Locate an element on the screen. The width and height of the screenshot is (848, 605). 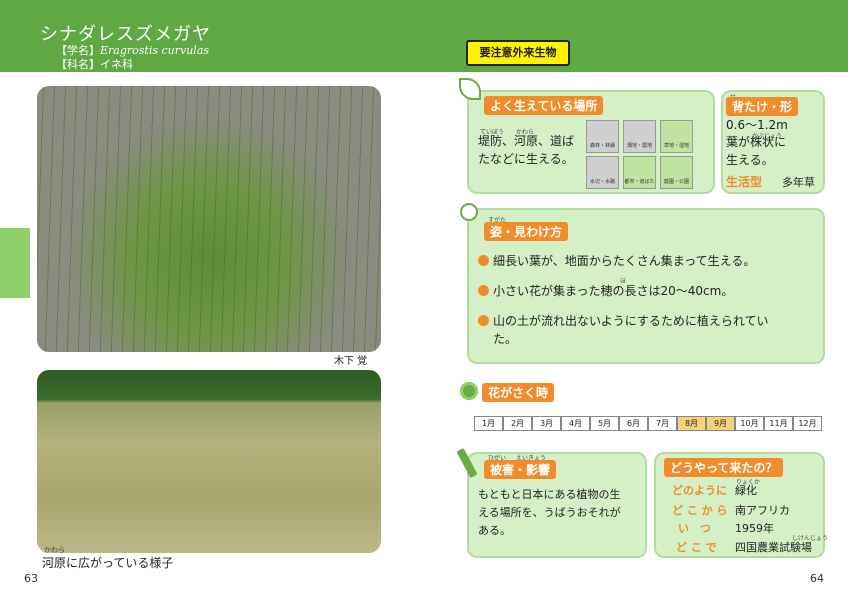
habitat-icons: 森林・林縁 畑地・農地 草地・湿地 水辺・水路 都市・道ばた 庭園・公園 is located at coordinates (640, 155).